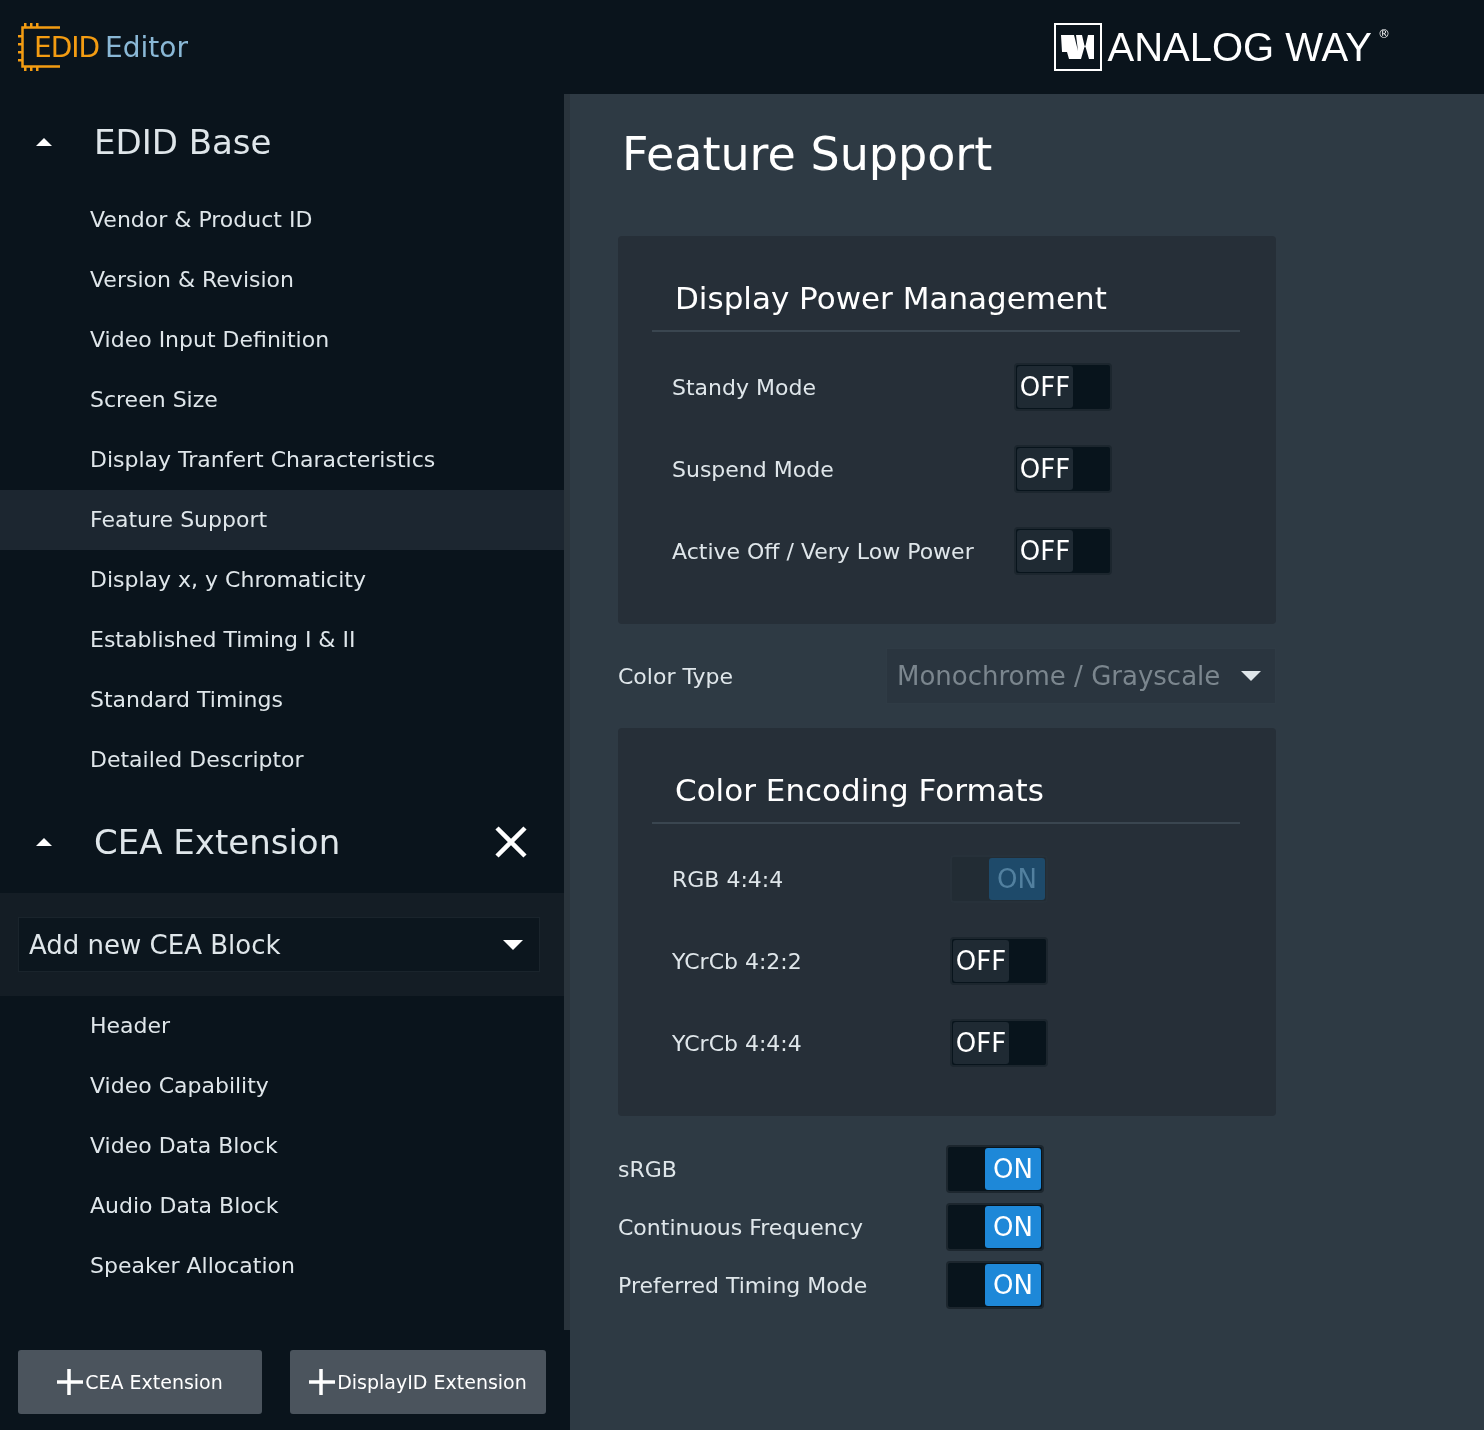 This screenshot has width=1484, height=1430. I want to click on add-block-dropdown: Add new CEA Block, so click(279, 944).